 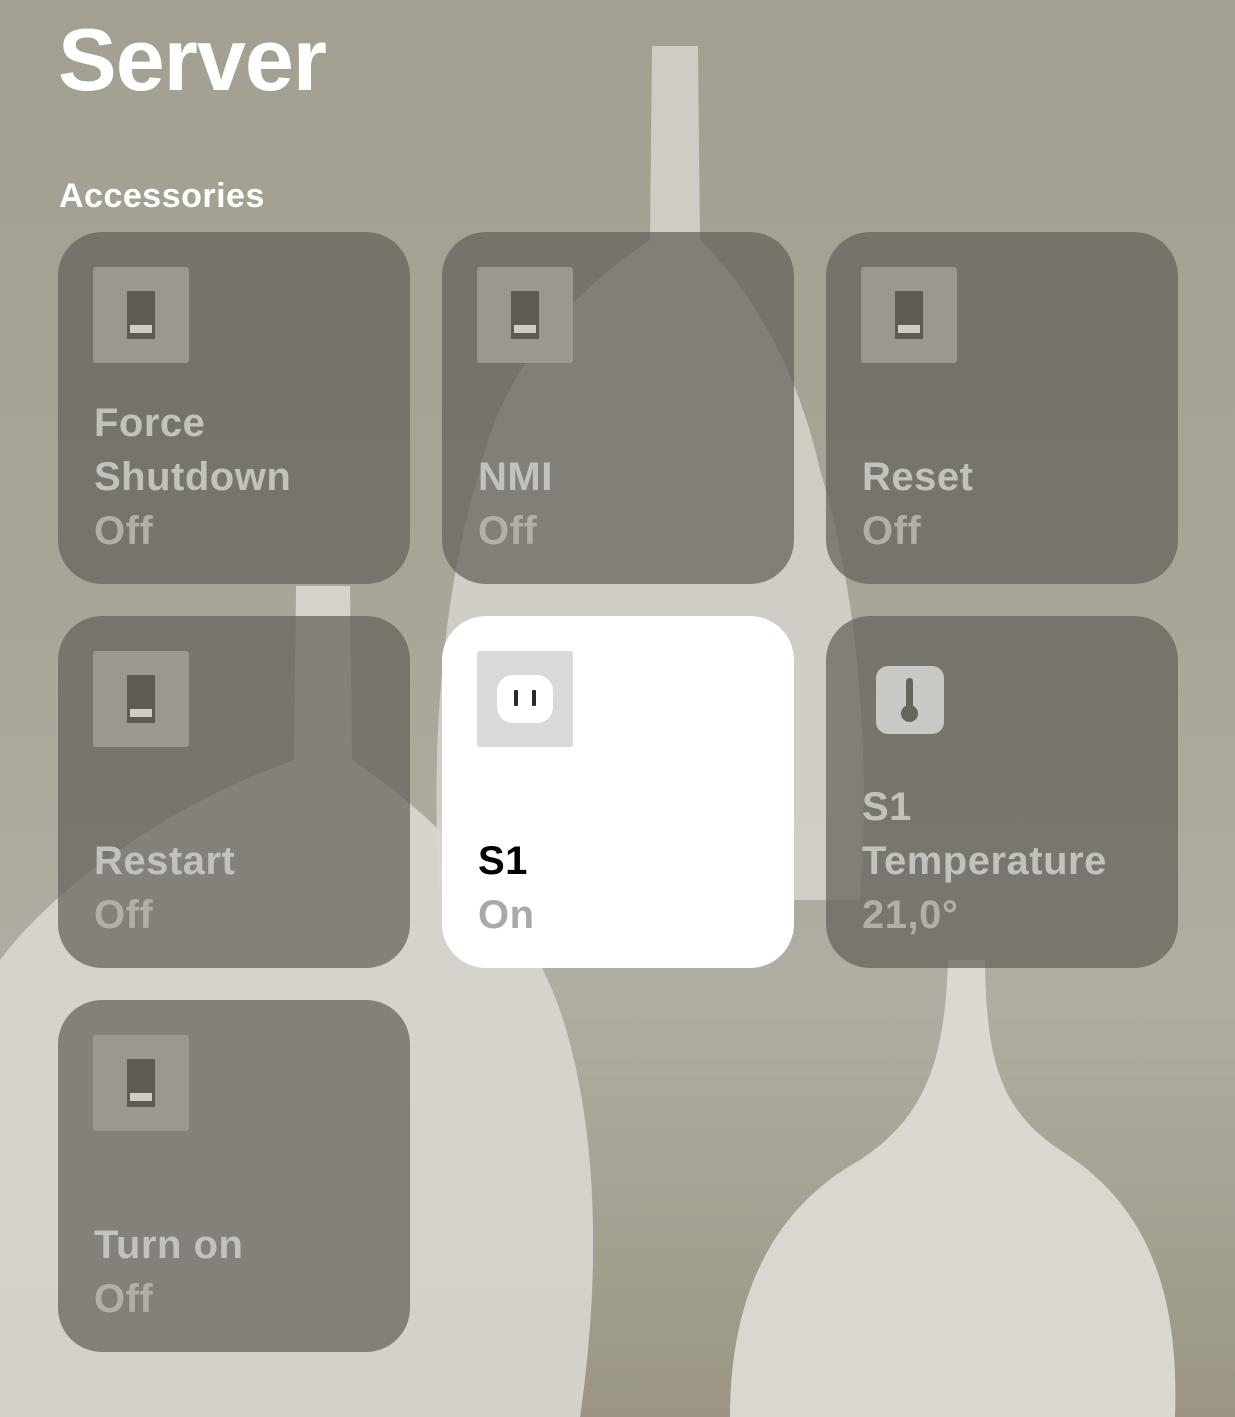 I want to click on tile-reset: Reset Off, so click(x=1002, y=408).